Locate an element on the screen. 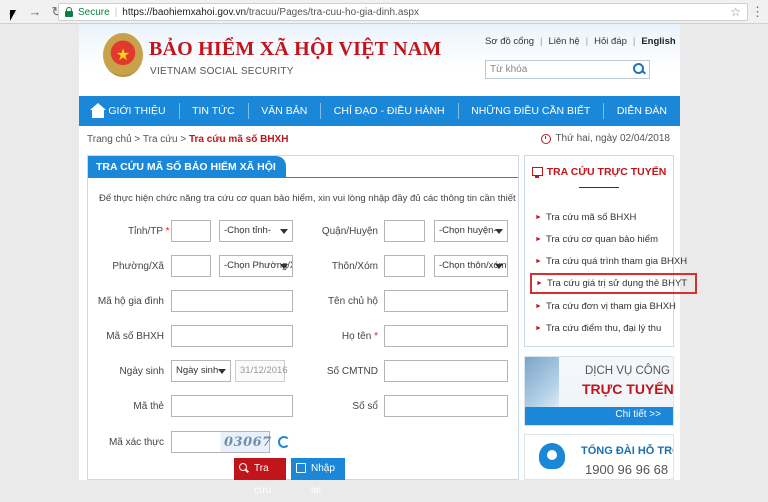 The width and height of the screenshot is (768, 502). sidebar-item-bhyt-validity: ►Tra cứu giá trị sử dụng thẻ BHYT is located at coordinates (613, 283).